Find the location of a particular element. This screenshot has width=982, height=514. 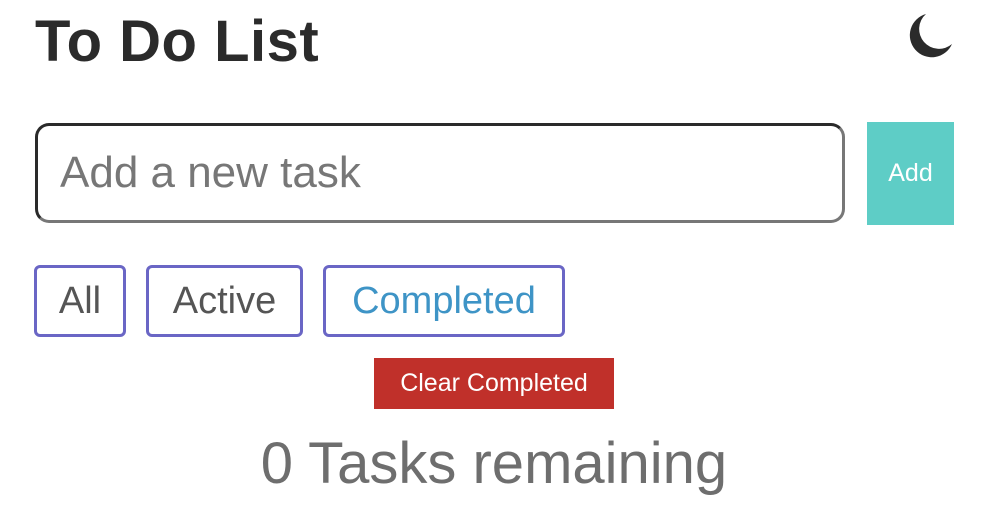

filter-all-button: All is located at coordinates (80, 301).